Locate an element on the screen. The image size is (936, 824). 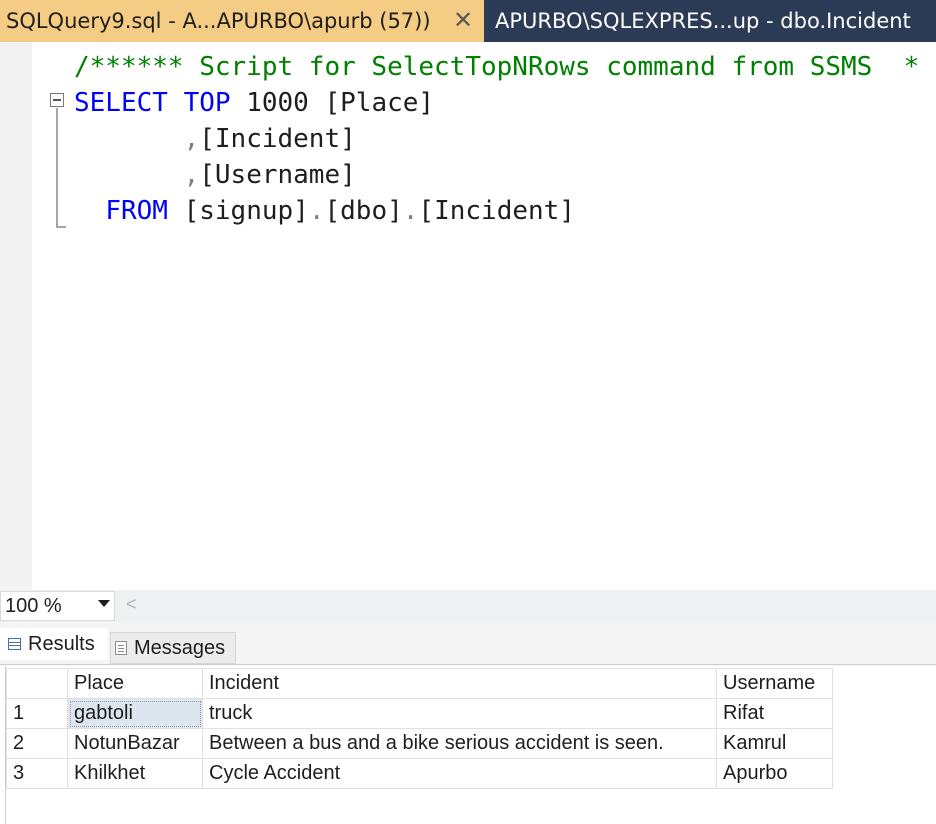
keyword-top: TOP is located at coordinates (207, 103).